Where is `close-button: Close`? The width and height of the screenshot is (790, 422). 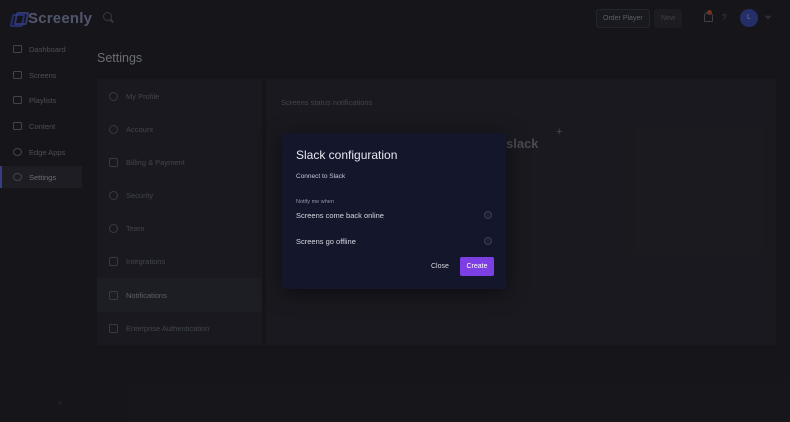
close-button: Close is located at coordinates (440, 266).